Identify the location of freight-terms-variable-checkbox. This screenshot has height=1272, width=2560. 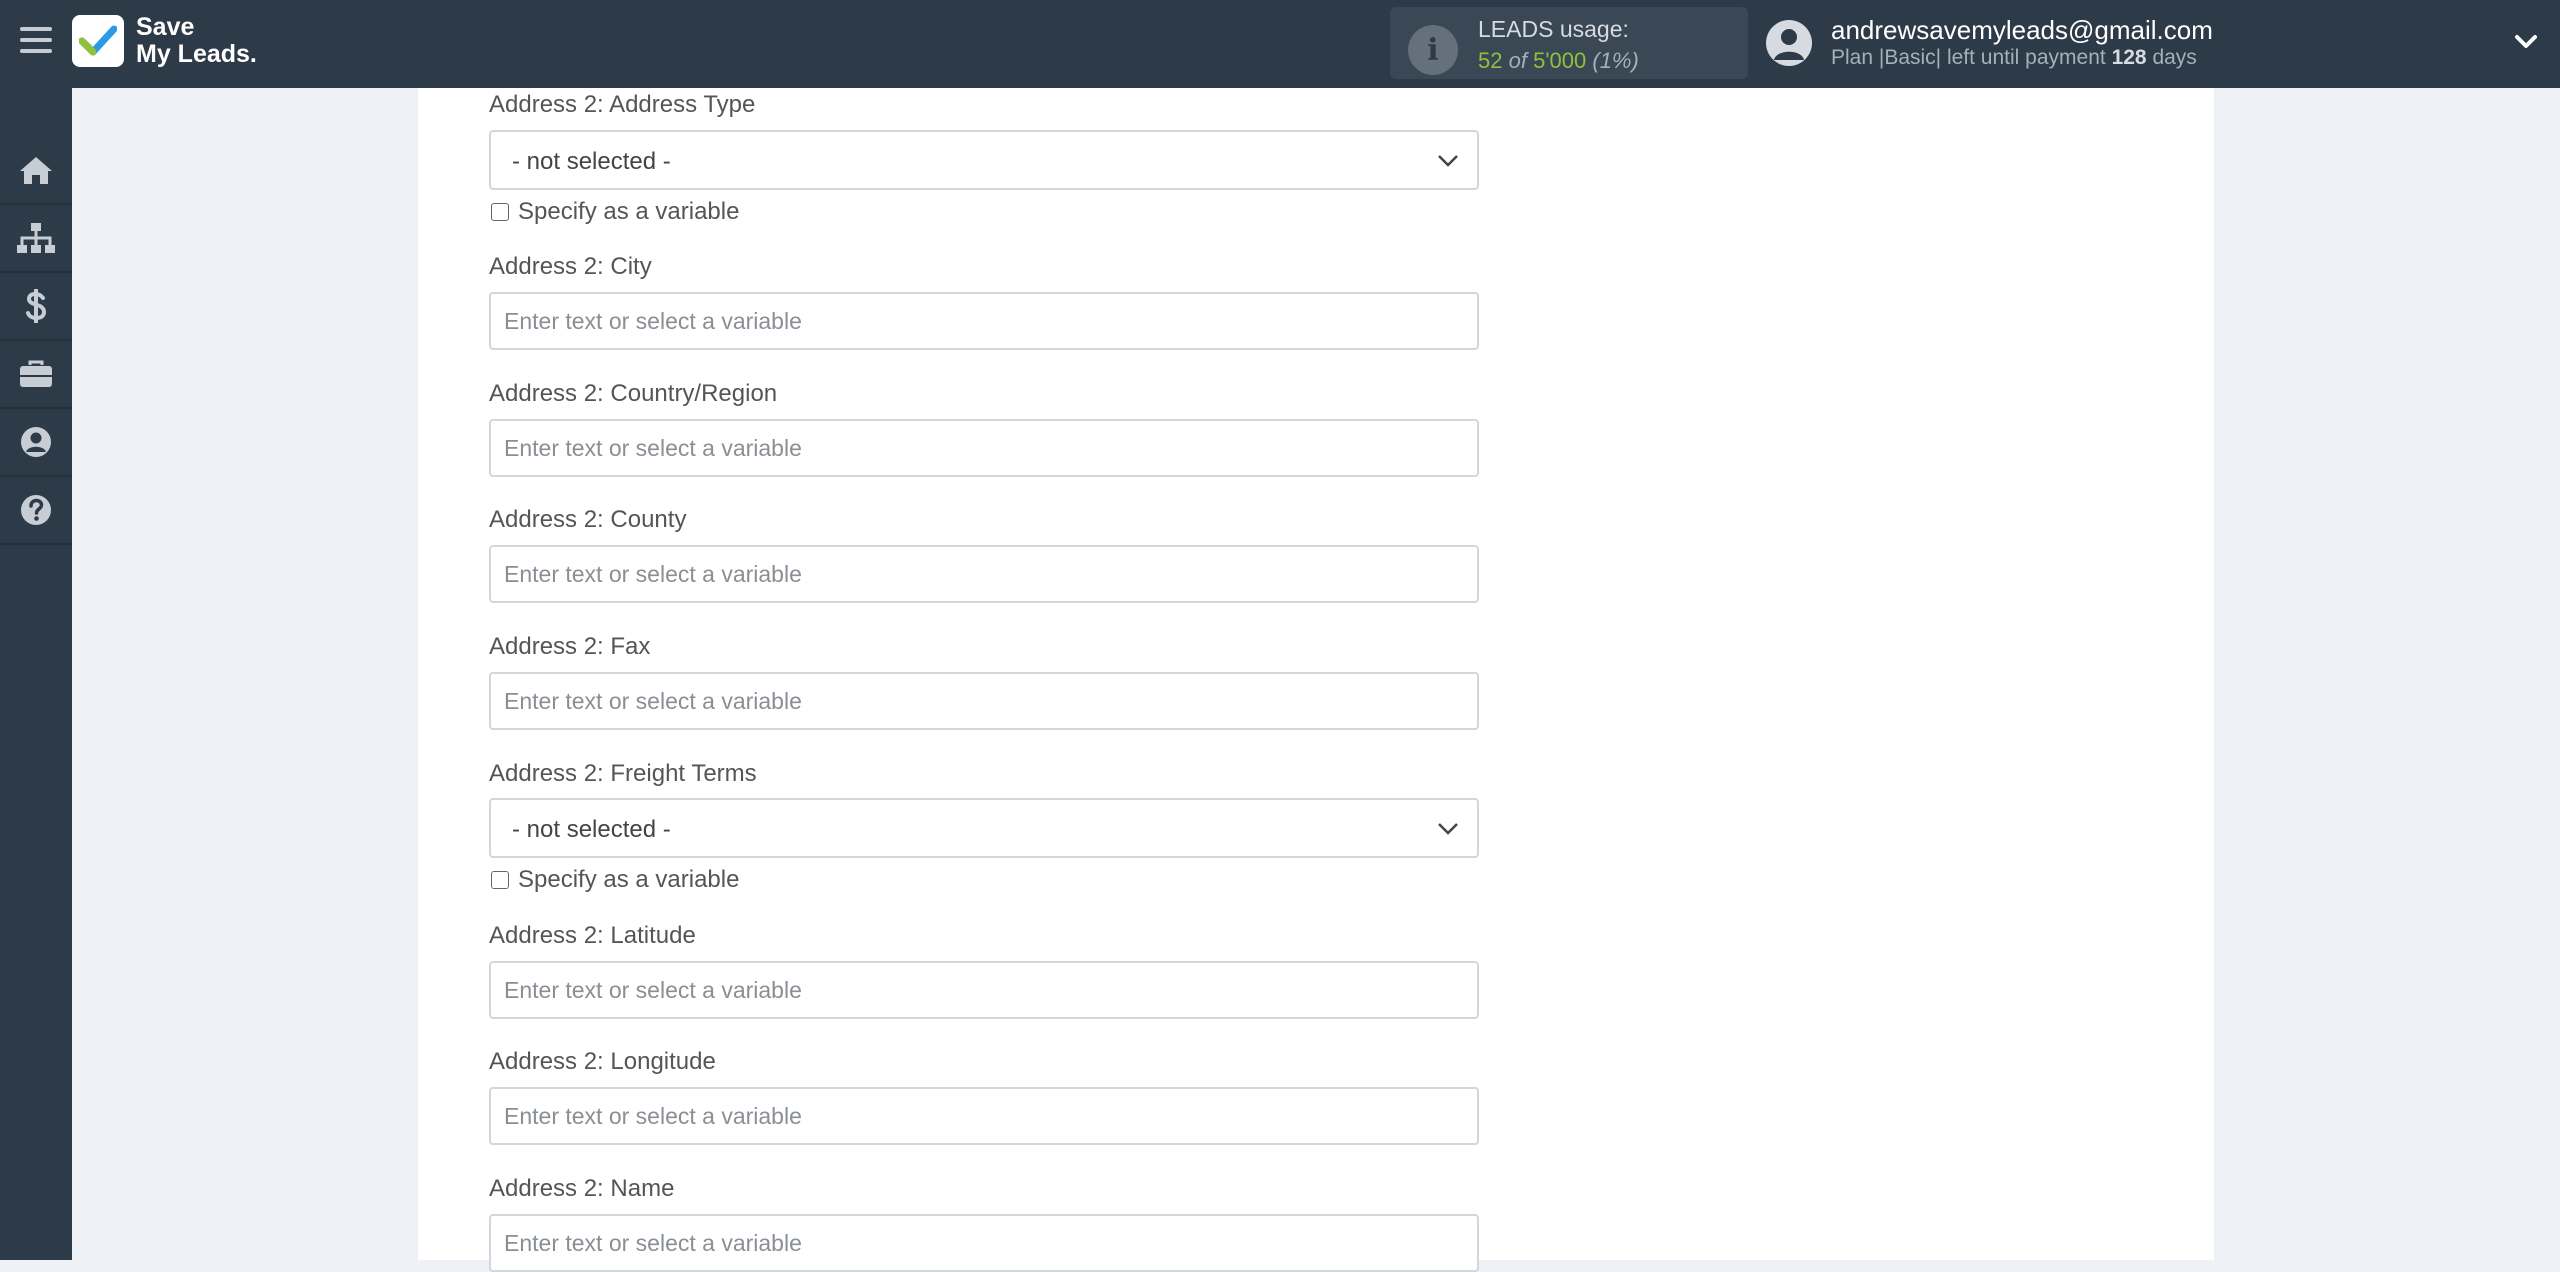
(500, 880).